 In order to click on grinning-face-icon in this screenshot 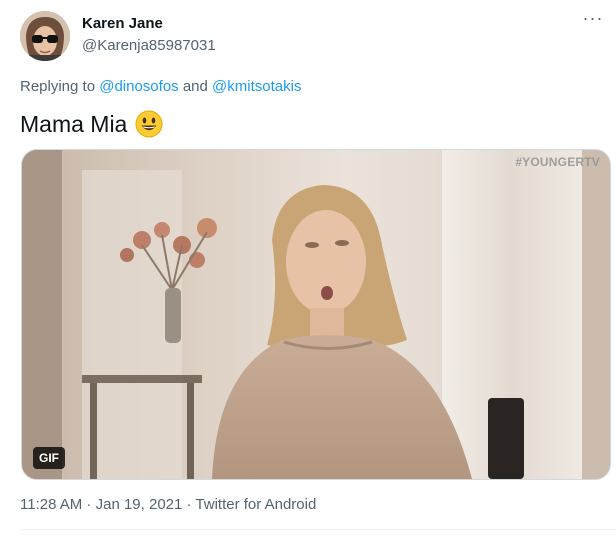, I will do `click(149, 124)`.